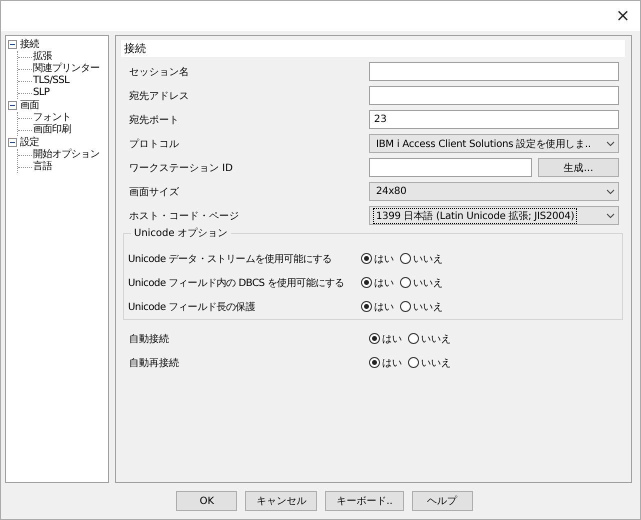 The image size is (641, 520). What do you see at coordinates (51, 81) in the screenshot?
I see `tree-item: TLS/SSL` at bounding box center [51, 81].